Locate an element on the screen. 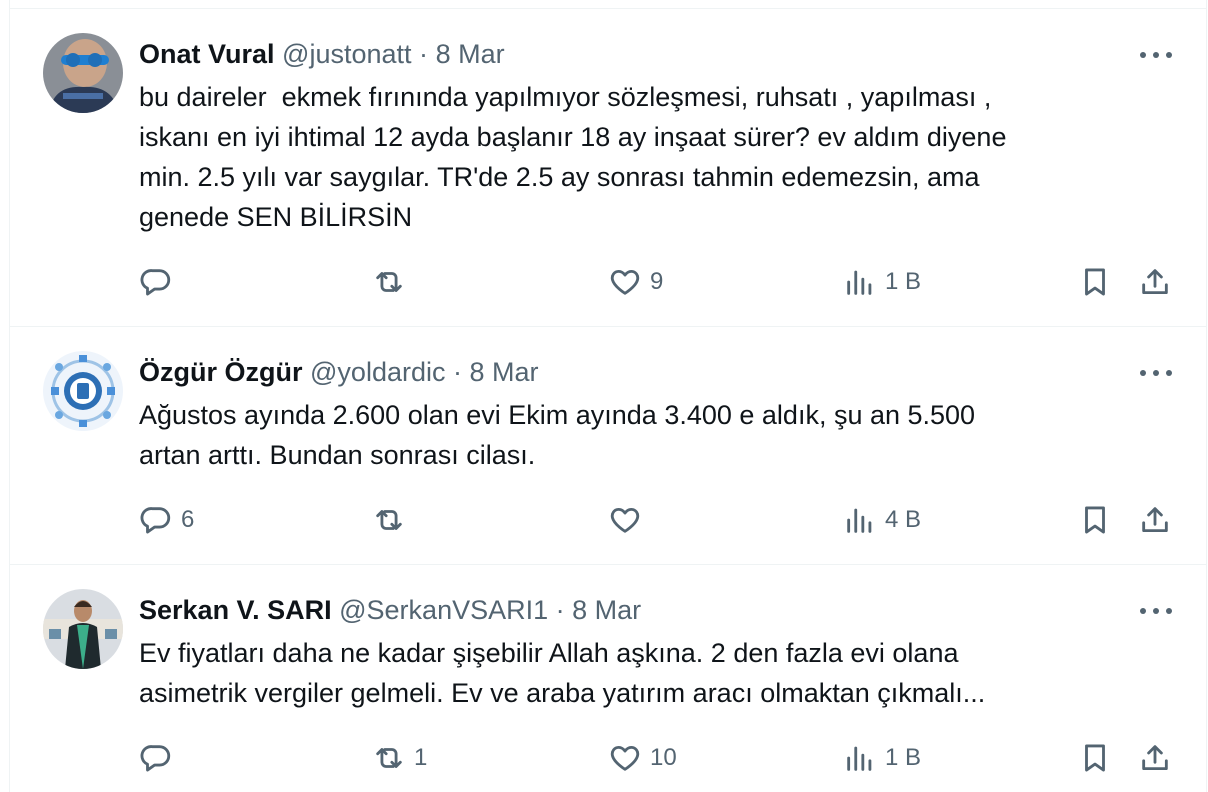 The image size is (1208, 792). reply-count: 6 is located at coordinates (188, 519).